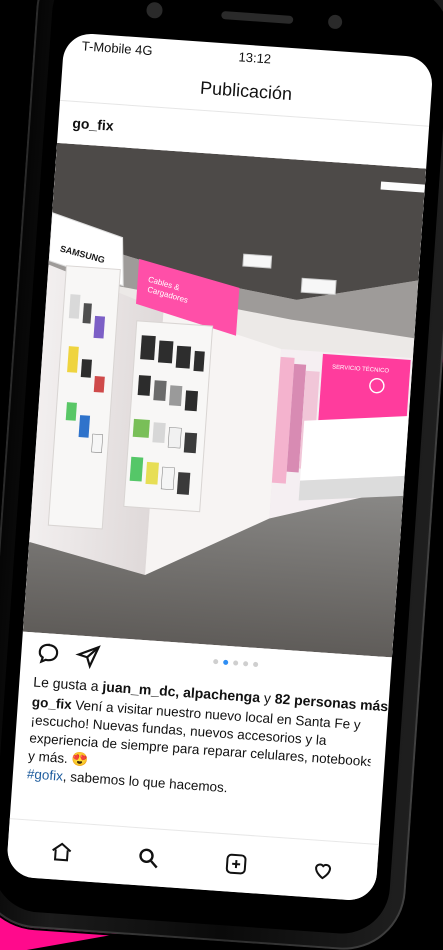 The height and width of the screenshot is (950, 443). Describe the element at coordinates (44, 774) in the screenshot. I see `caption-hashtag: #gofix` at that location.